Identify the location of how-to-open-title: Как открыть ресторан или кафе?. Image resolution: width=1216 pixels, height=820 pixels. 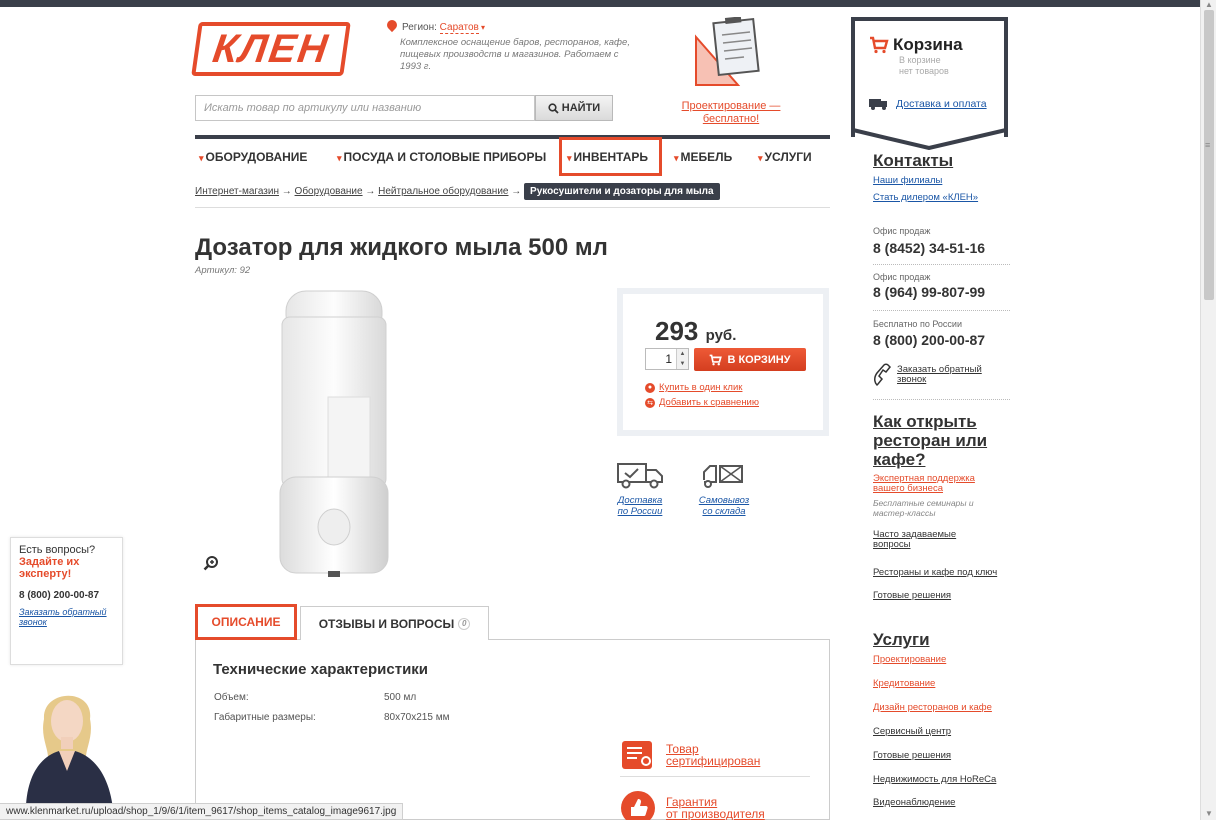
(938, 440).